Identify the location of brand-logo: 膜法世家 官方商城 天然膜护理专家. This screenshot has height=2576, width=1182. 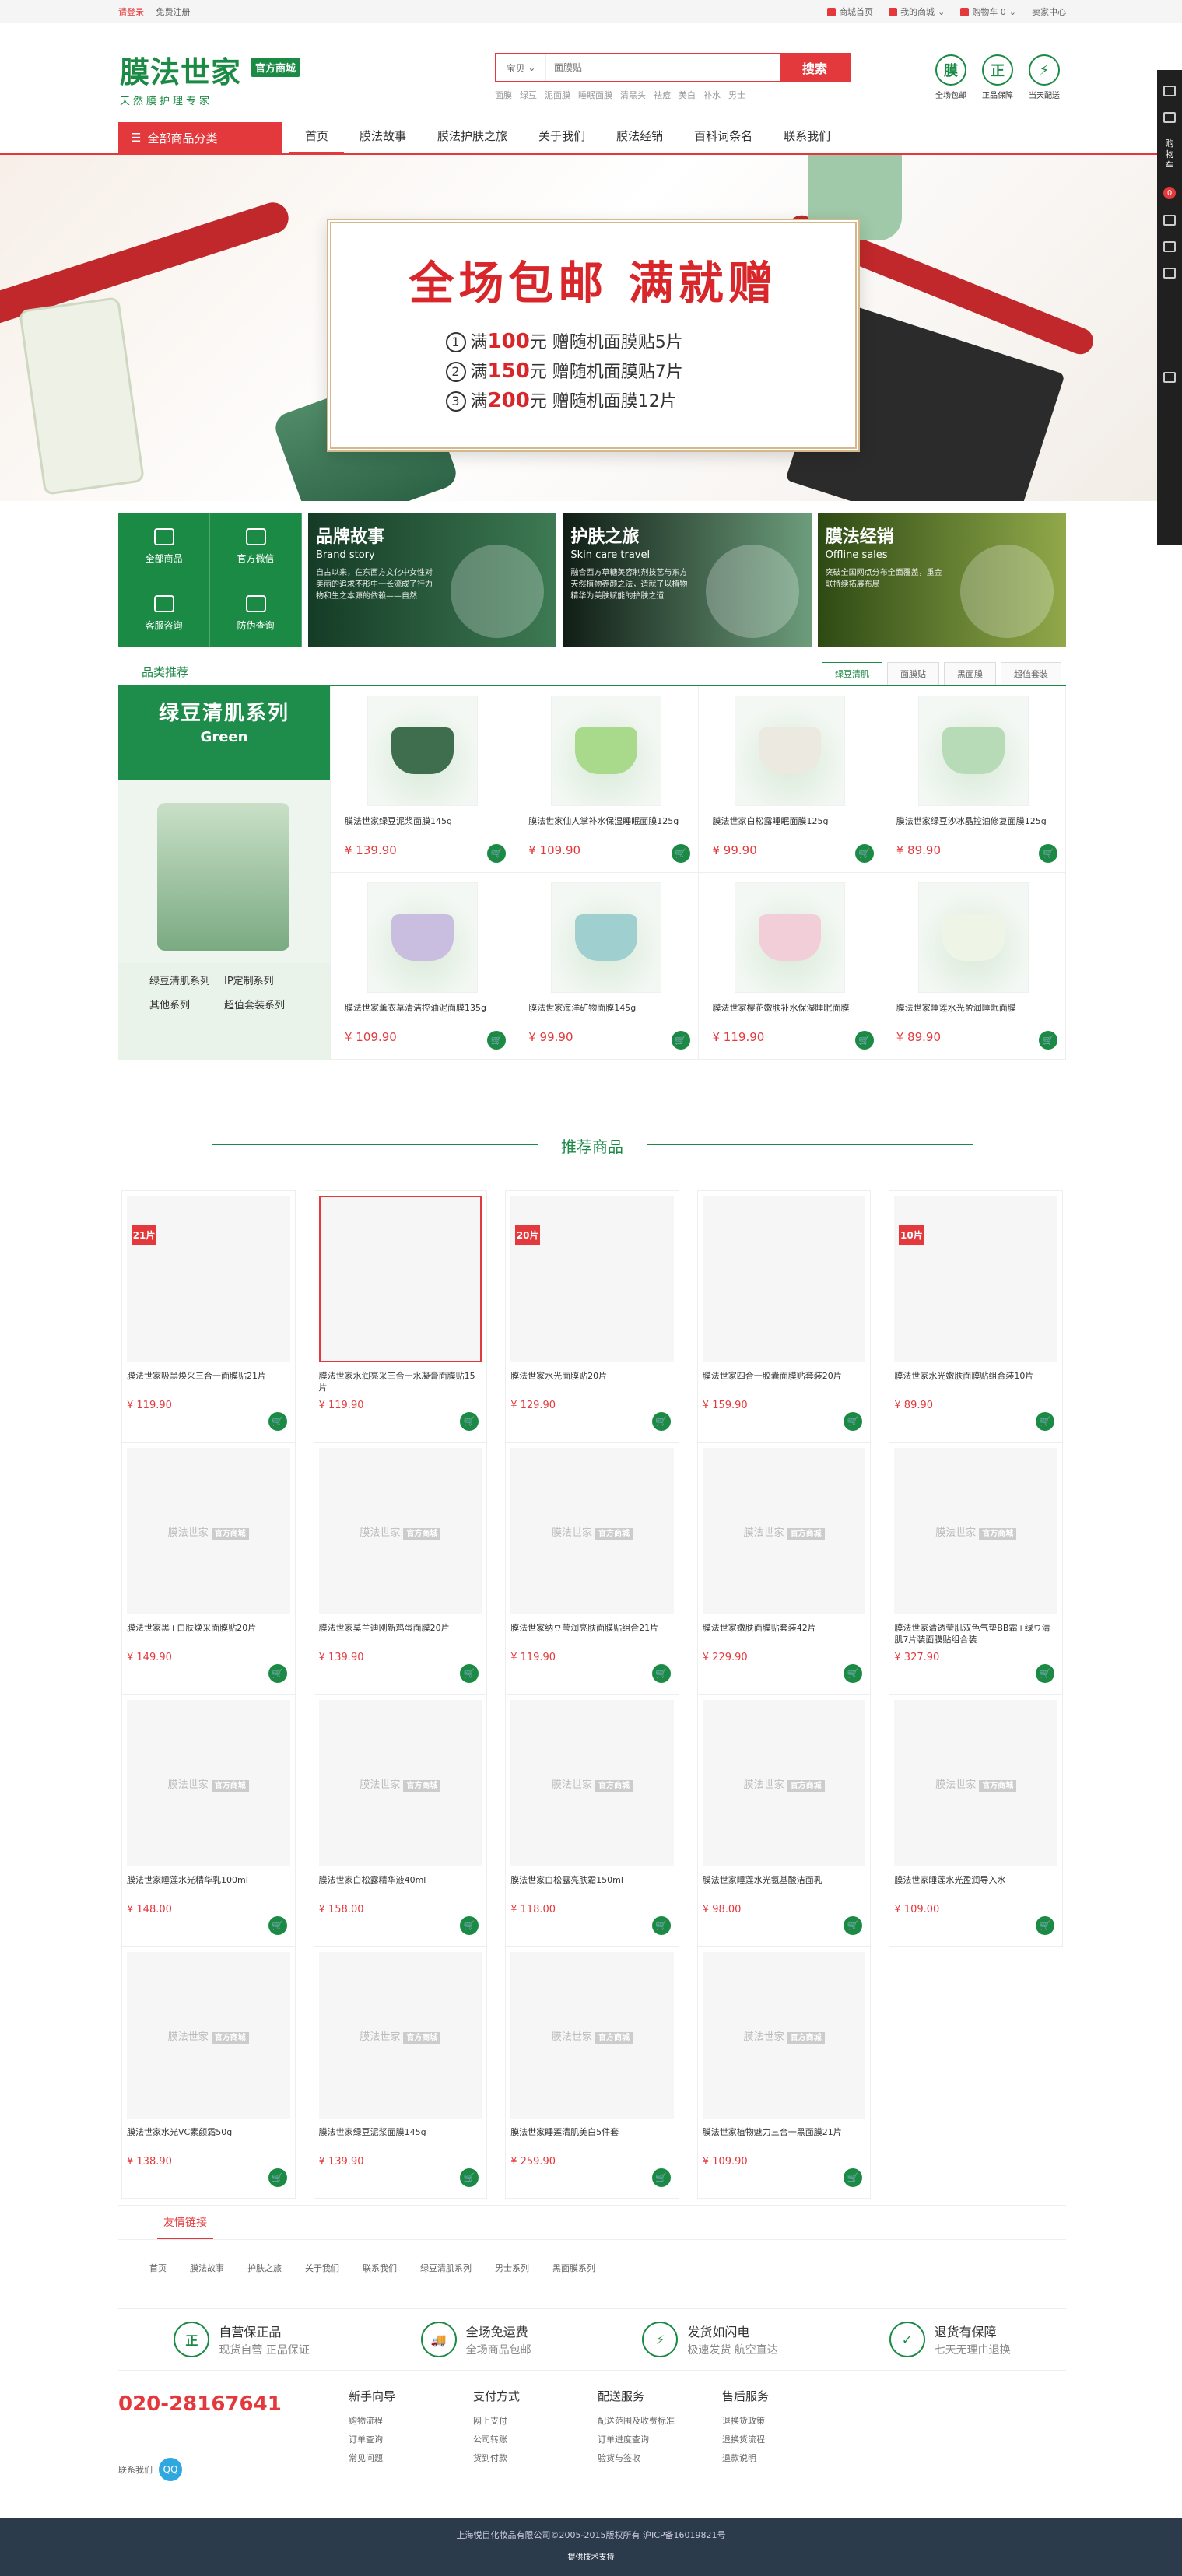
(217, 79).